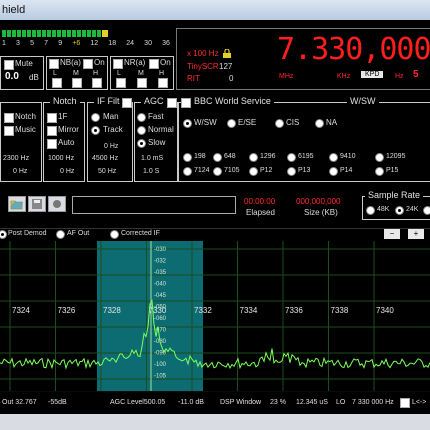  Describe the element at coordinates (260, 212) in the screenshot. I see `elapsed-label: Elapsed` at that location.